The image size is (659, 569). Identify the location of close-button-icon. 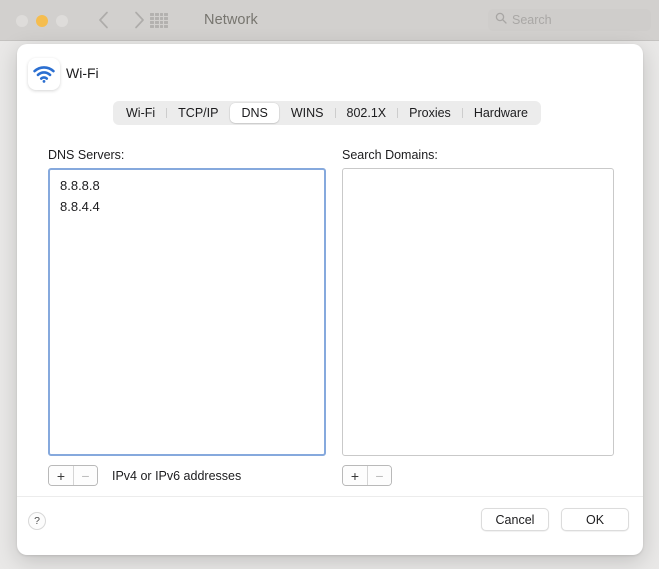
(22, 21).